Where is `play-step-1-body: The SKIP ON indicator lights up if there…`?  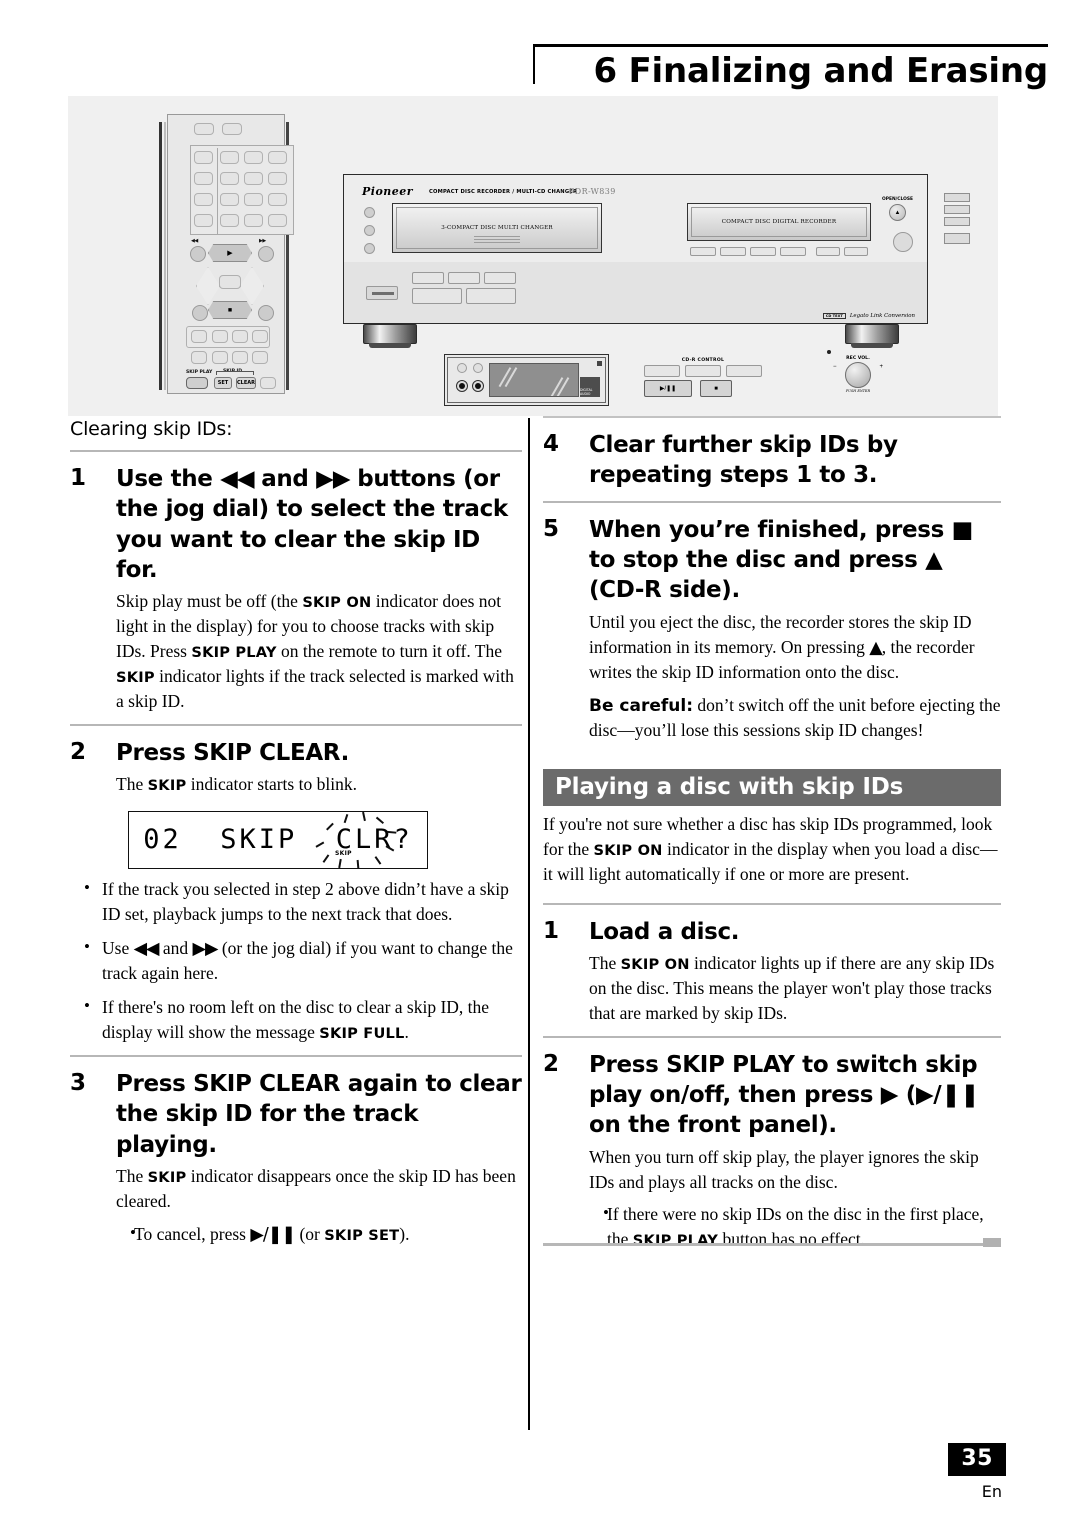
play-step-1-body: The SKIP ON indicator lights up if there… is located at coordinates (795, 988).